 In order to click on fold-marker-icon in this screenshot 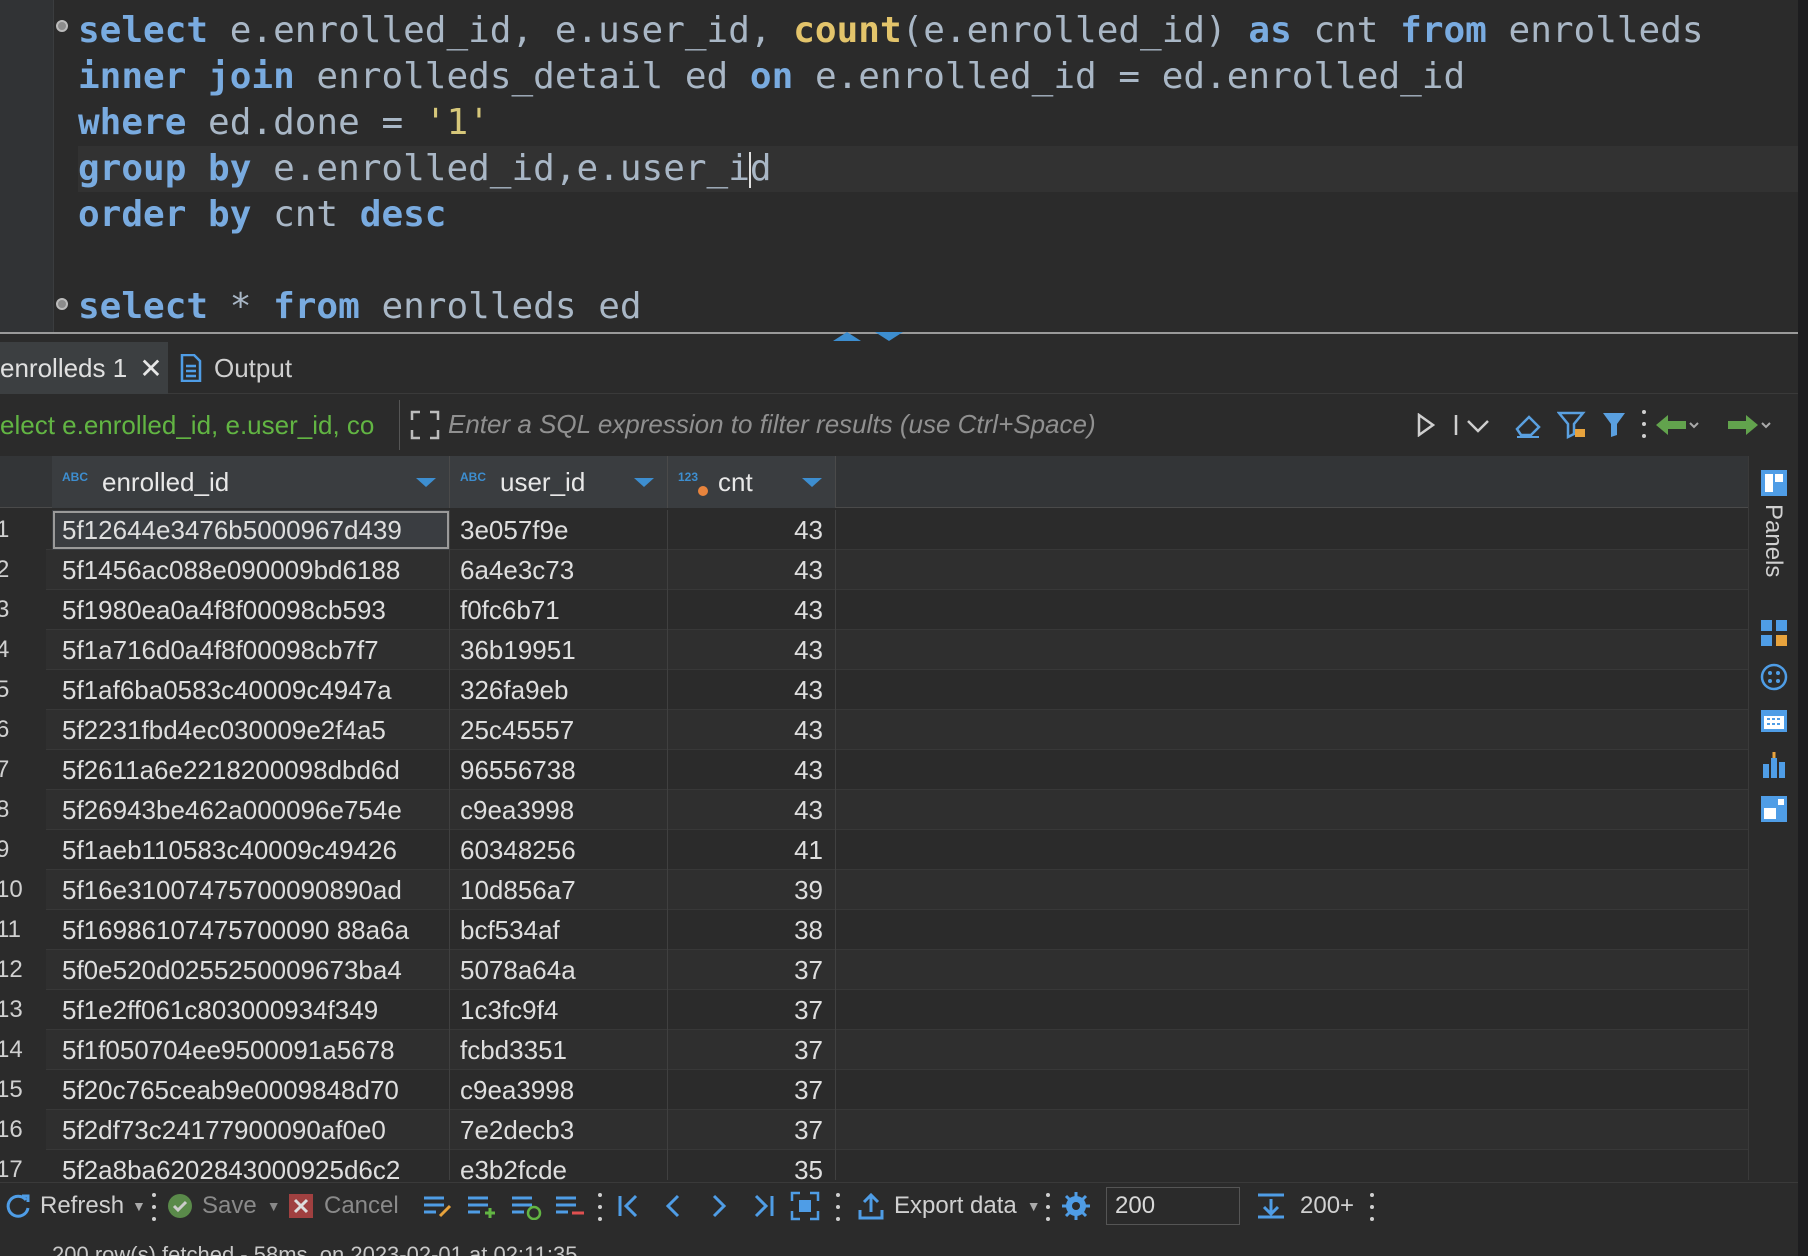, I will do `click(62, 304)`.